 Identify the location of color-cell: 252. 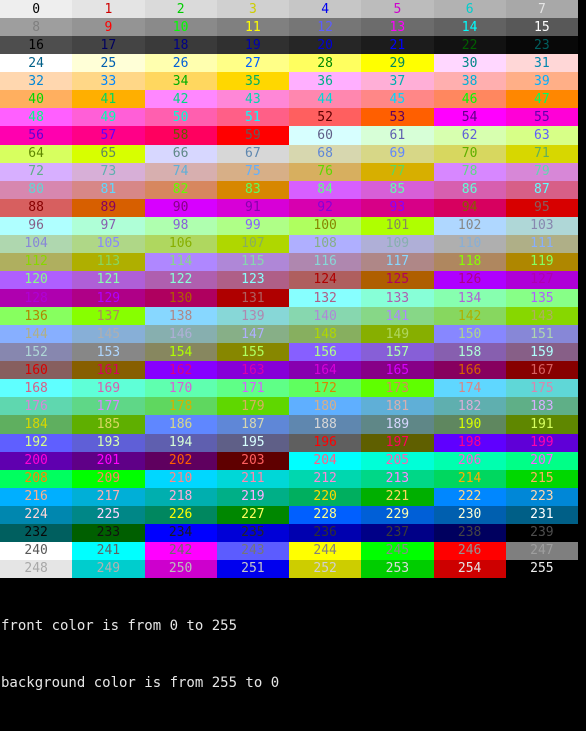
(325, 568).